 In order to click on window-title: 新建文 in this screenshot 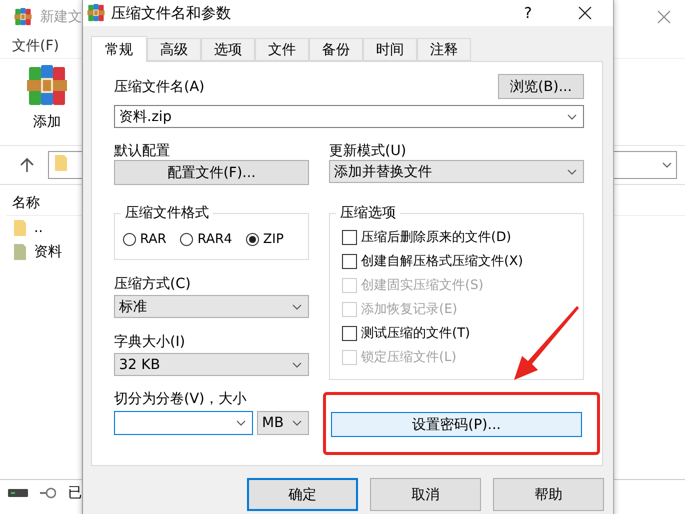, I will do `click(61, 17)`.